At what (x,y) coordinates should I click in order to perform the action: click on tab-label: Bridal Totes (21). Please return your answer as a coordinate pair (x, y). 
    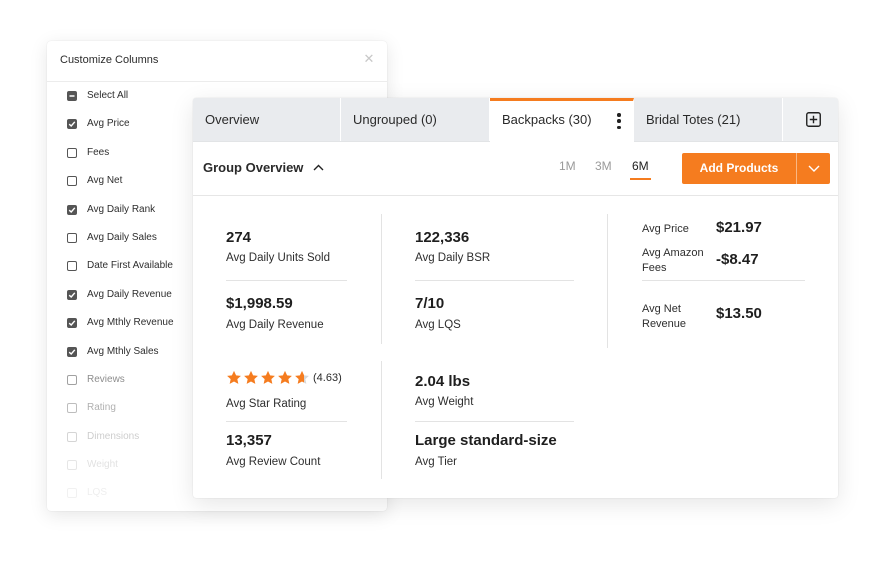
    Looking at the image, I should click on (693, 119).